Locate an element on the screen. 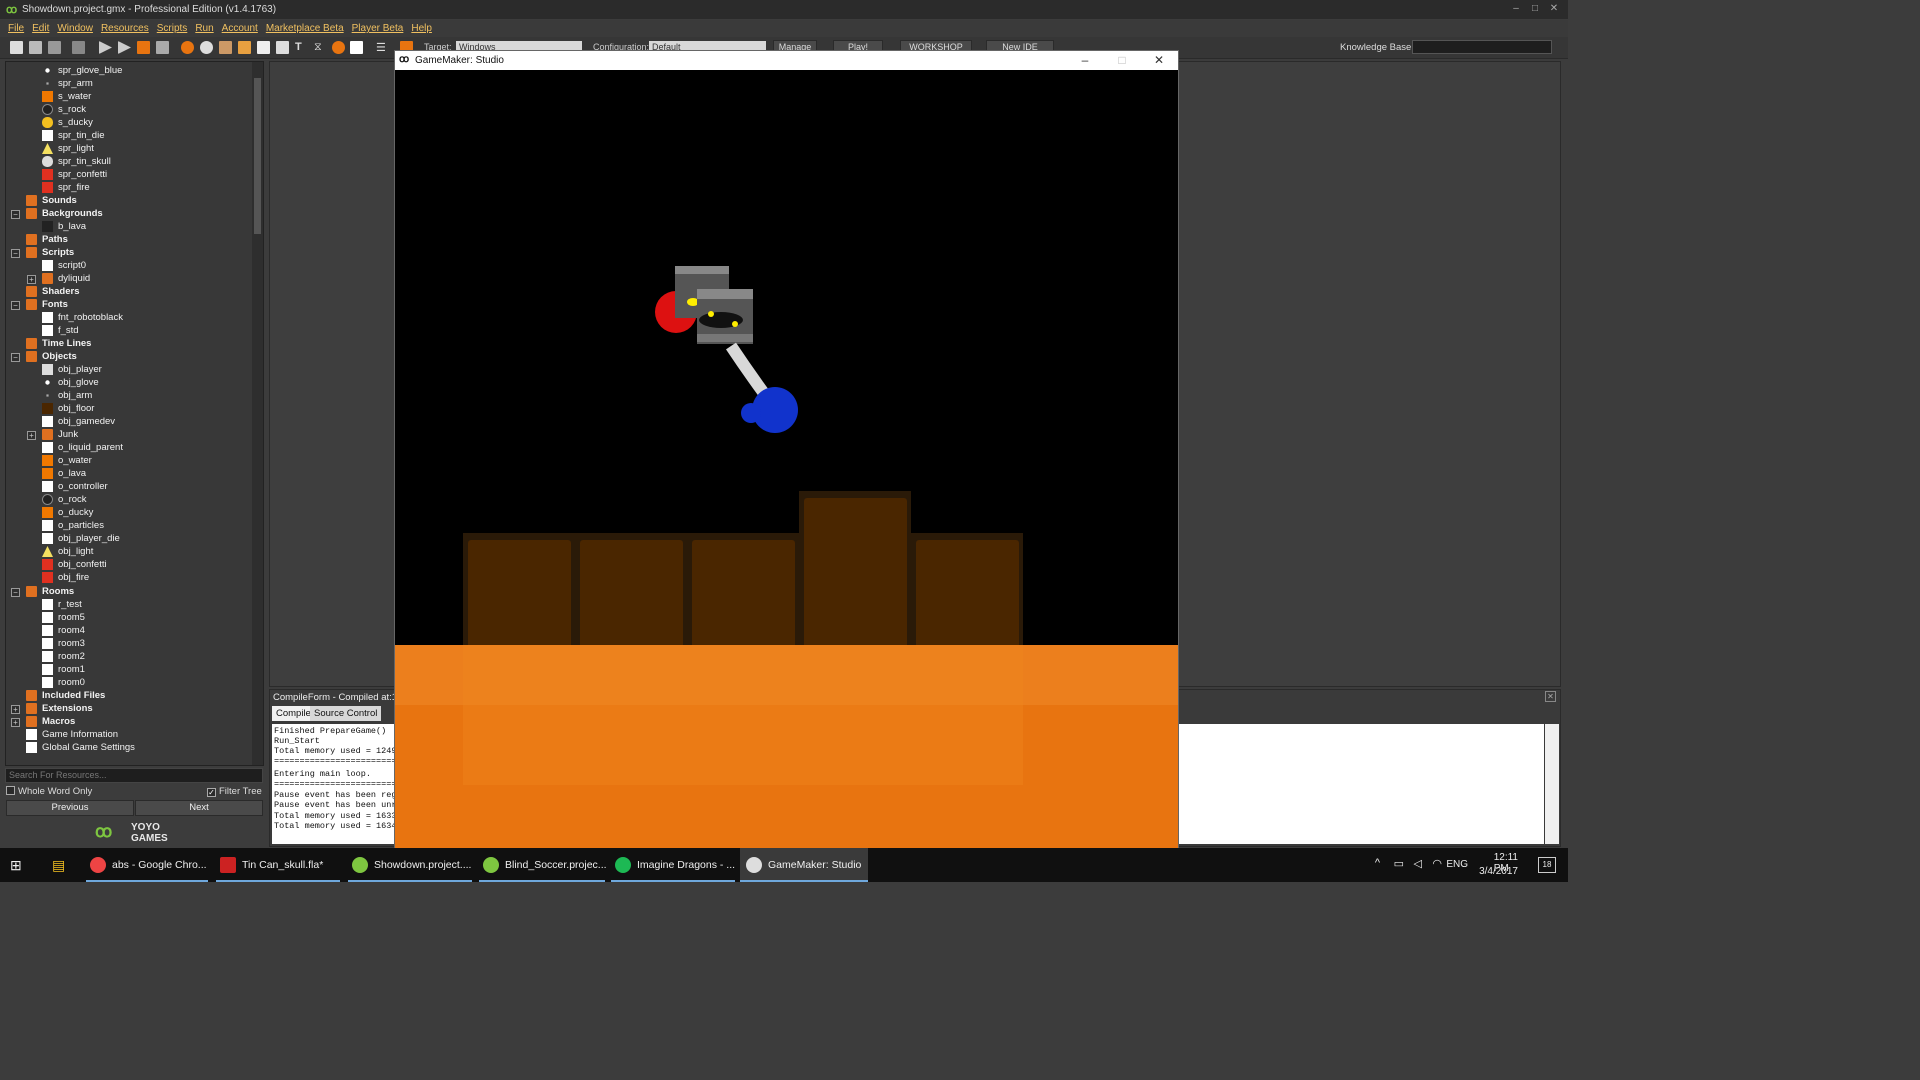 The width and height of the screenshot is (1920, 1080). tray-chevron-icon: ^ is located at coordinates (1377, 863).